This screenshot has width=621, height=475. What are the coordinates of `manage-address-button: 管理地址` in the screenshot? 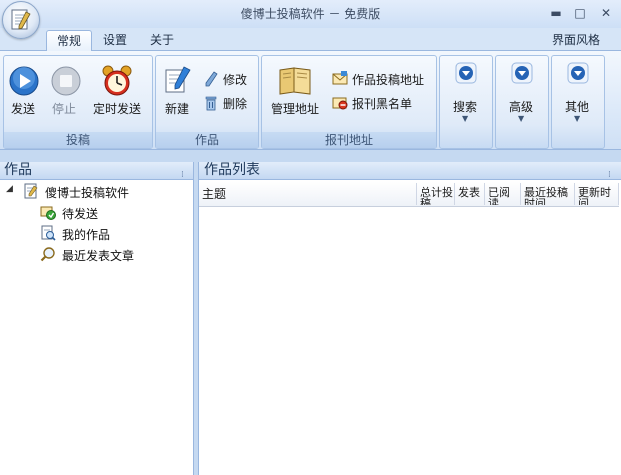 It's located at (296, 92).